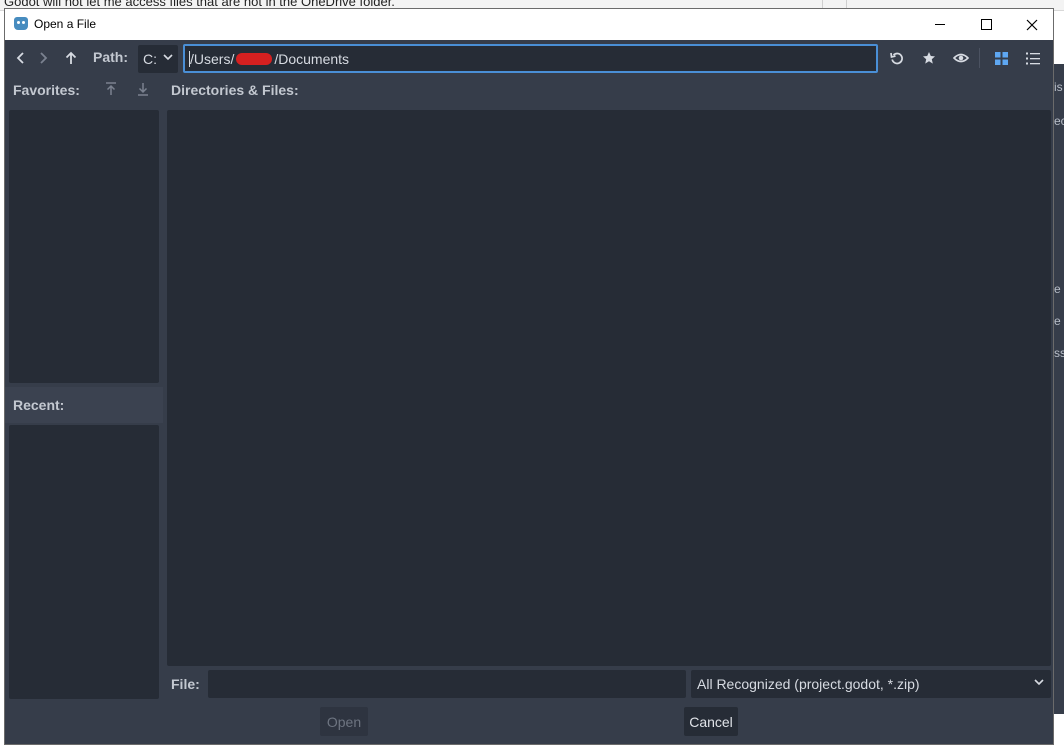 This screenshot has width=1064, height=746. I want to click on background-fragment: ss, so click(1059, 353).